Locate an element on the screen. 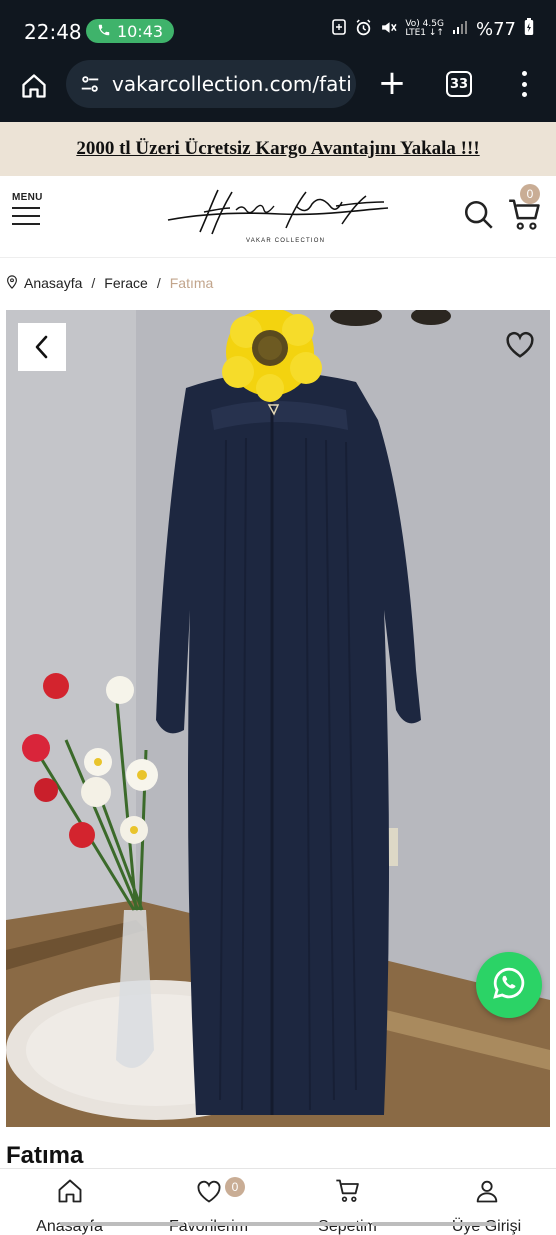 This screenshot has width=556, height=1235. phone-icon is located at coordinates (104, 31).